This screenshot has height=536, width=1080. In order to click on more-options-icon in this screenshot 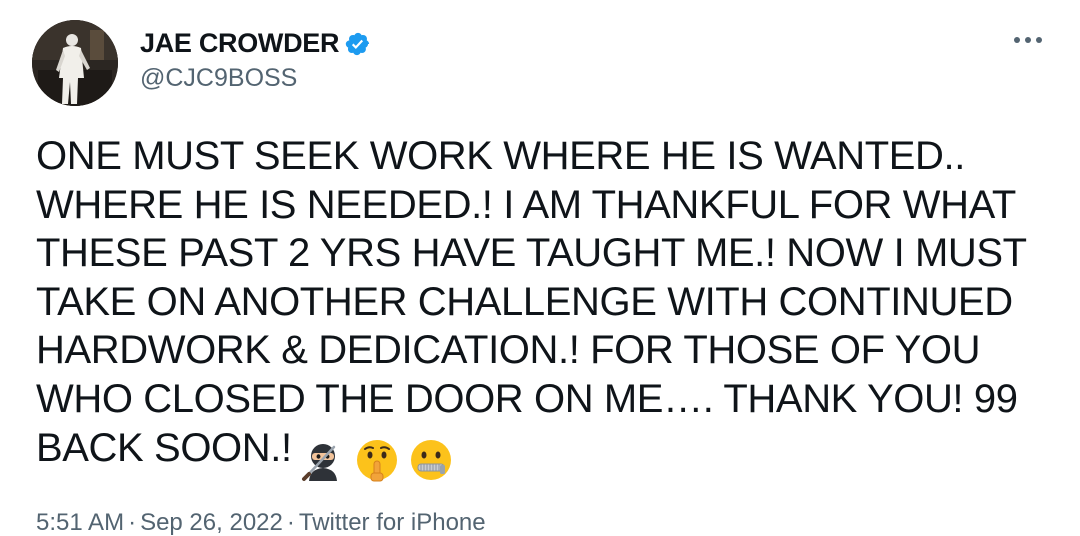, I will do `click(1028, 40)`.